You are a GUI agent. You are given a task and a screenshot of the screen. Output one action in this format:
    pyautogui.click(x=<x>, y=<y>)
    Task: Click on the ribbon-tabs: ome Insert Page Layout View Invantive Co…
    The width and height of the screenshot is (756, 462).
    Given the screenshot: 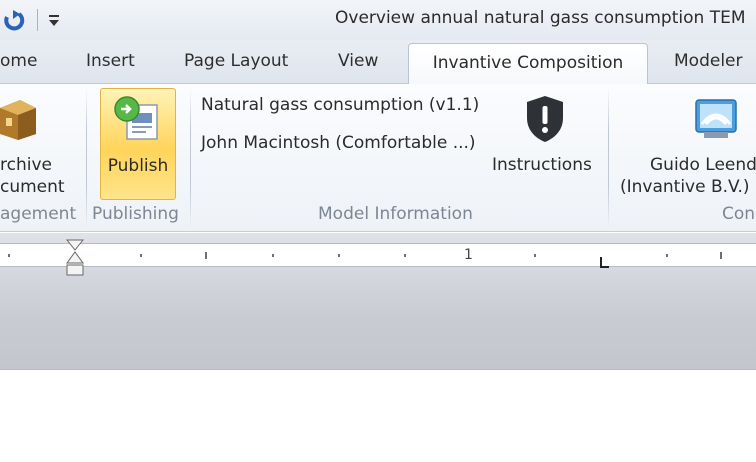 What is the action you would take?
    pyautogui.click(x=378, y=62)
    